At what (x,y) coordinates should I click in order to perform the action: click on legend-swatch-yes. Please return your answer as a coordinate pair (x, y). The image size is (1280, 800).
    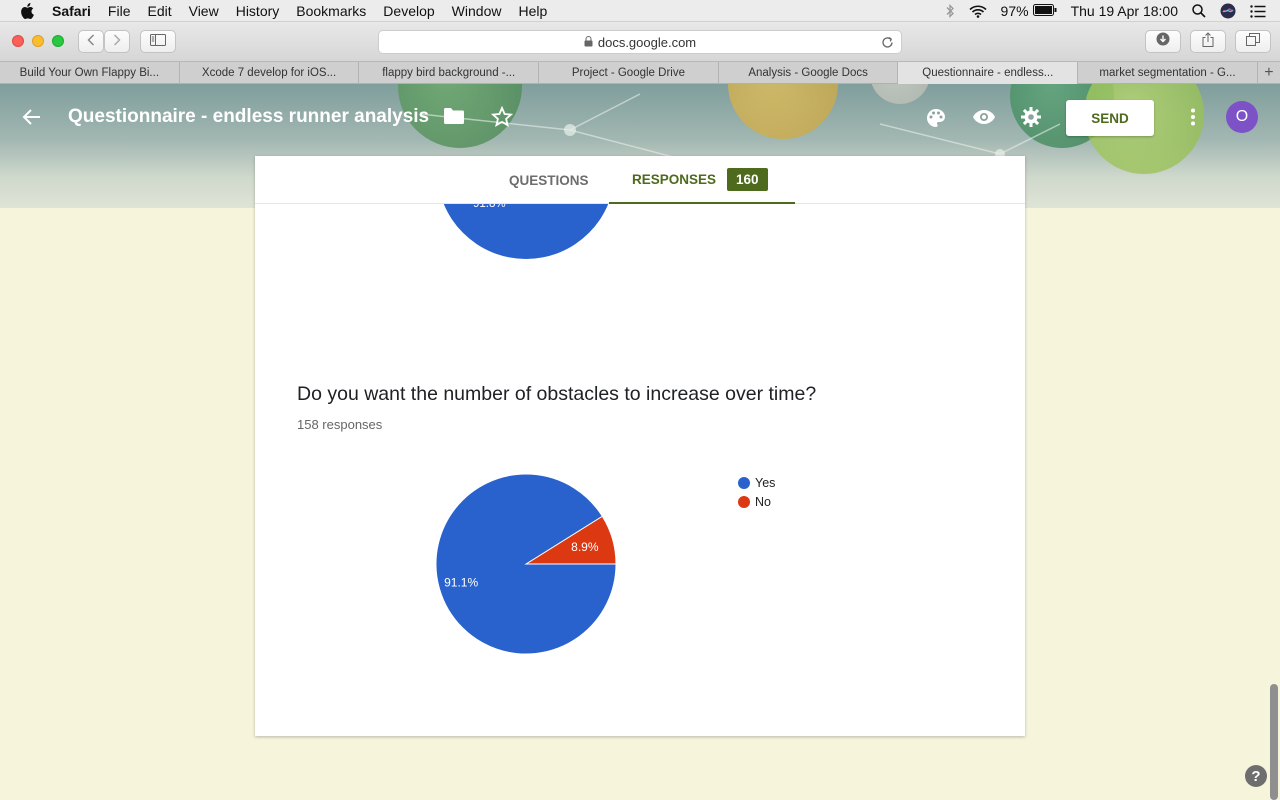
    Looking at the image, I should click on (744, 482).